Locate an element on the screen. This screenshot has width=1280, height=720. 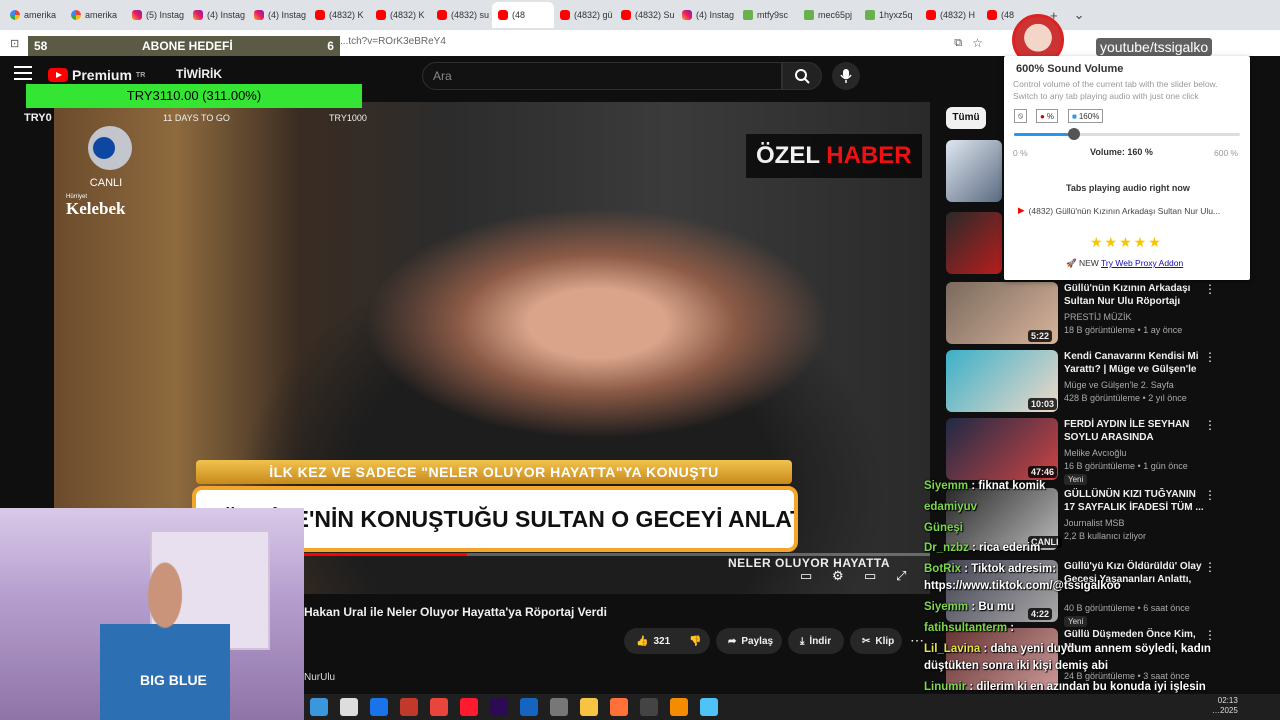
opera-icon is located at coordinates (469, 707).